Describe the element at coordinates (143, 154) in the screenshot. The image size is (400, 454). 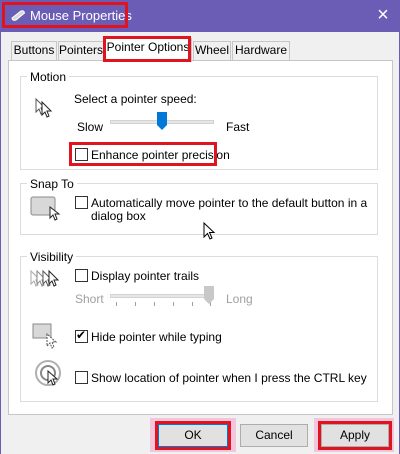
I see `enhance-precision-highlight-box` at that location.